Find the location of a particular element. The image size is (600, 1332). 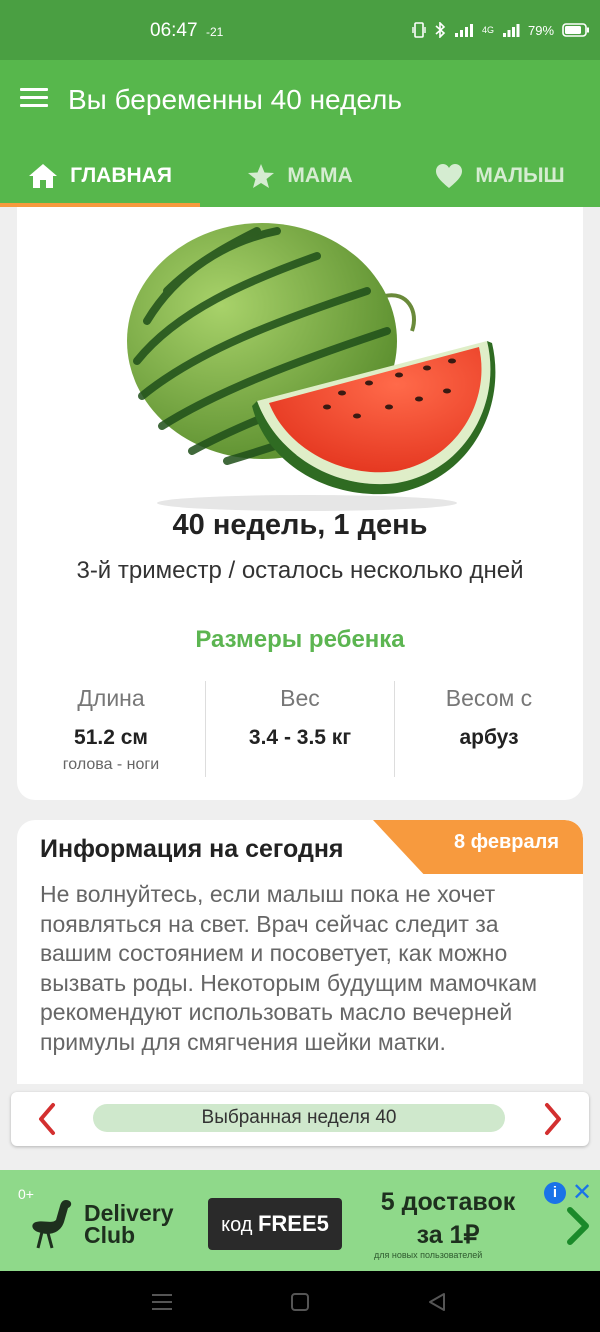

battery-percent: 79% is located at coordinates (541, 30).